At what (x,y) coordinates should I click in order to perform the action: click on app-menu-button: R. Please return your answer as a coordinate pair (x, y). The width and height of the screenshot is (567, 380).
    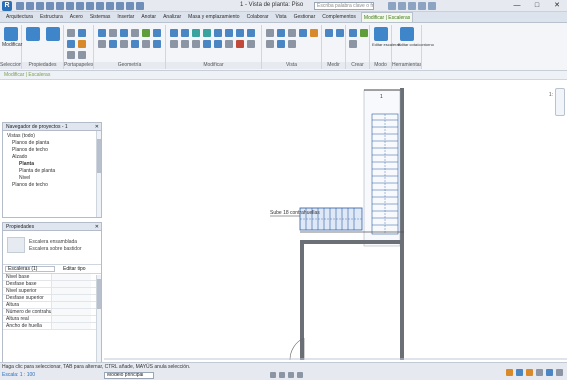
    Looking at the image, I should click on (7, 6).